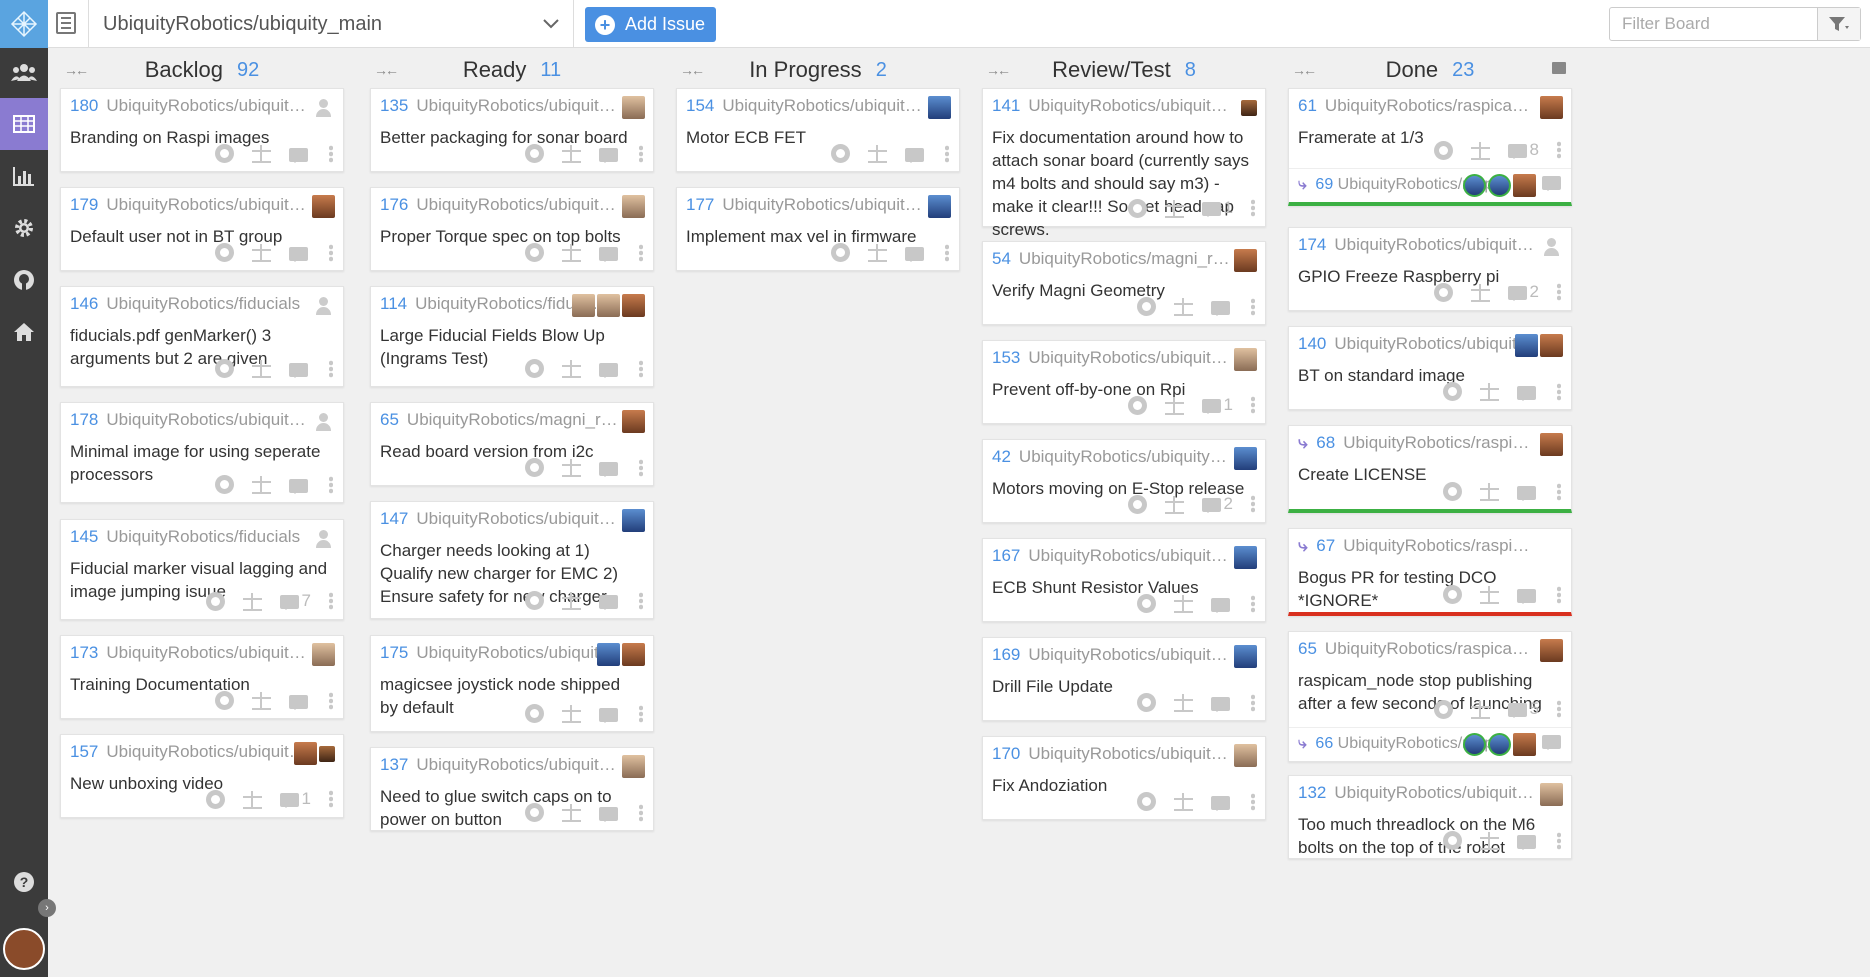 The image size is (1870, 977). I want to click on issue-number: 167, so click(1006, 555).